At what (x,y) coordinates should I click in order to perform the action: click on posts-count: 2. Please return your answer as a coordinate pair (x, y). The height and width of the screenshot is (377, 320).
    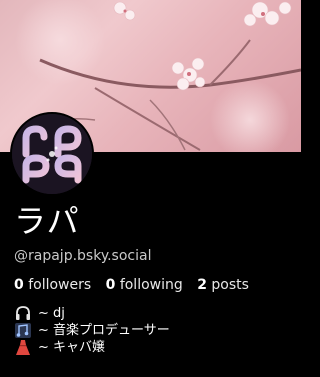
    Looking at the image, I should click on (202, 285).